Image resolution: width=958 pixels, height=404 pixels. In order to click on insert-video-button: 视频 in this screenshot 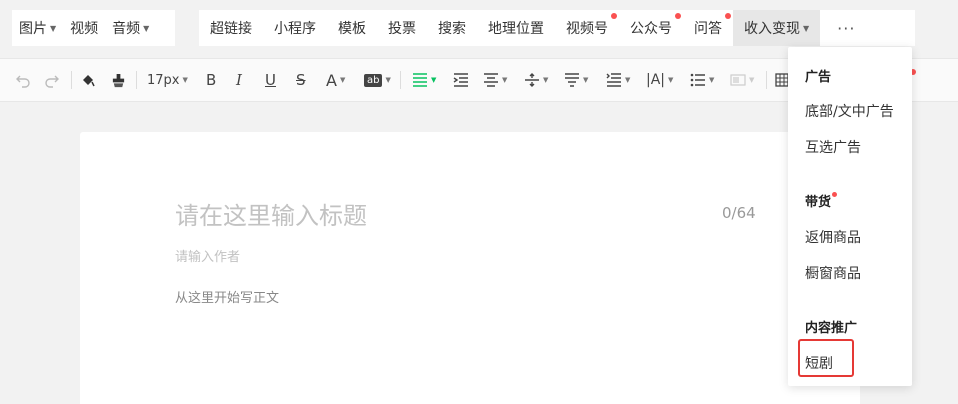, I will do `click(84, 28)`.